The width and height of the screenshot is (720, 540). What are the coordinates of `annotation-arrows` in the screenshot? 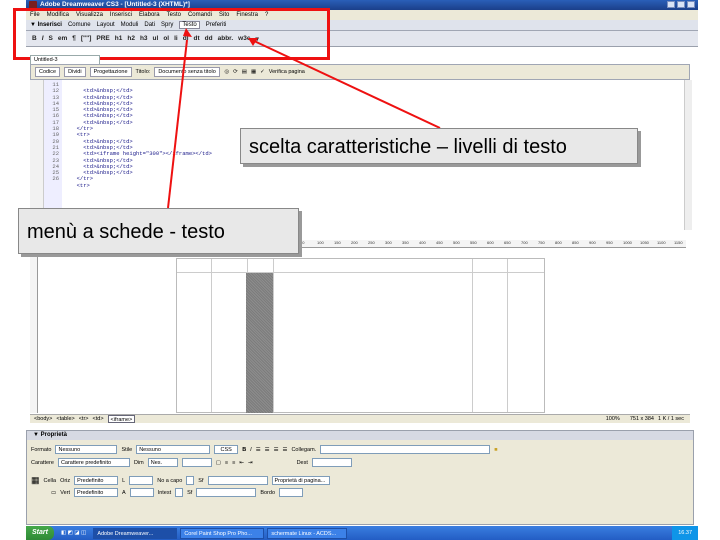 It's located at (304, 118).